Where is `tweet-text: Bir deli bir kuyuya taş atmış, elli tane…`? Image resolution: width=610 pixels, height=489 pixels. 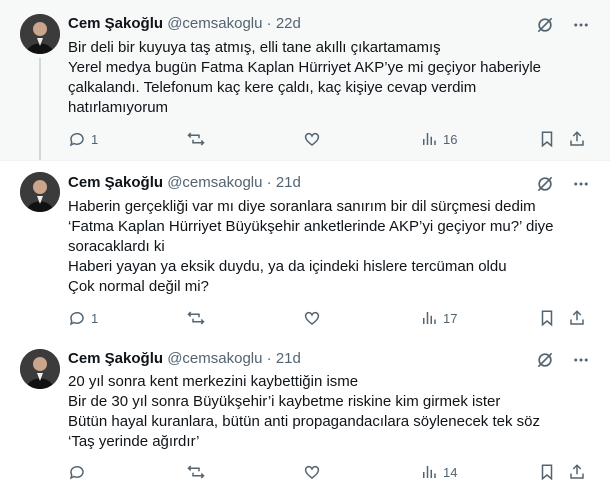
tweet-text: Bir deli bir kuyuya taş atmış, elli tane… is located at coordinates (328, 78).